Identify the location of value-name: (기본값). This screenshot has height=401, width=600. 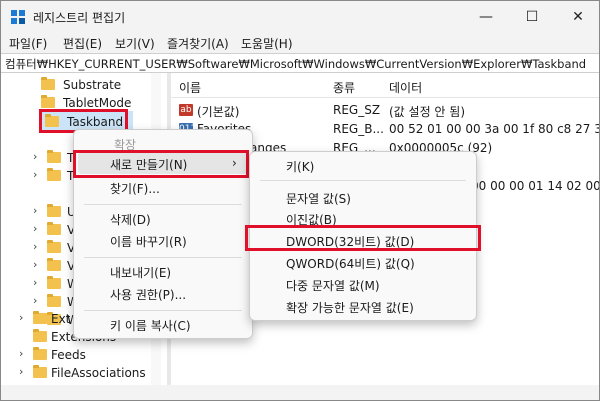
(218, 112).